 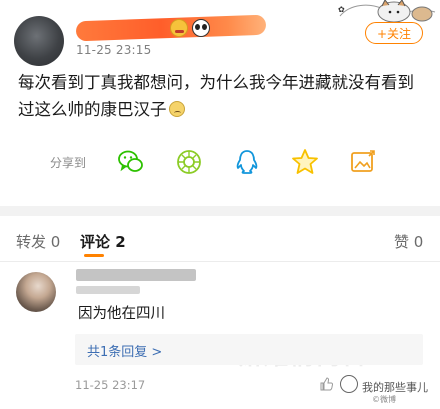 I want to click on comment-timestamp: 11-25 23:17, so click(x=110, y=385).